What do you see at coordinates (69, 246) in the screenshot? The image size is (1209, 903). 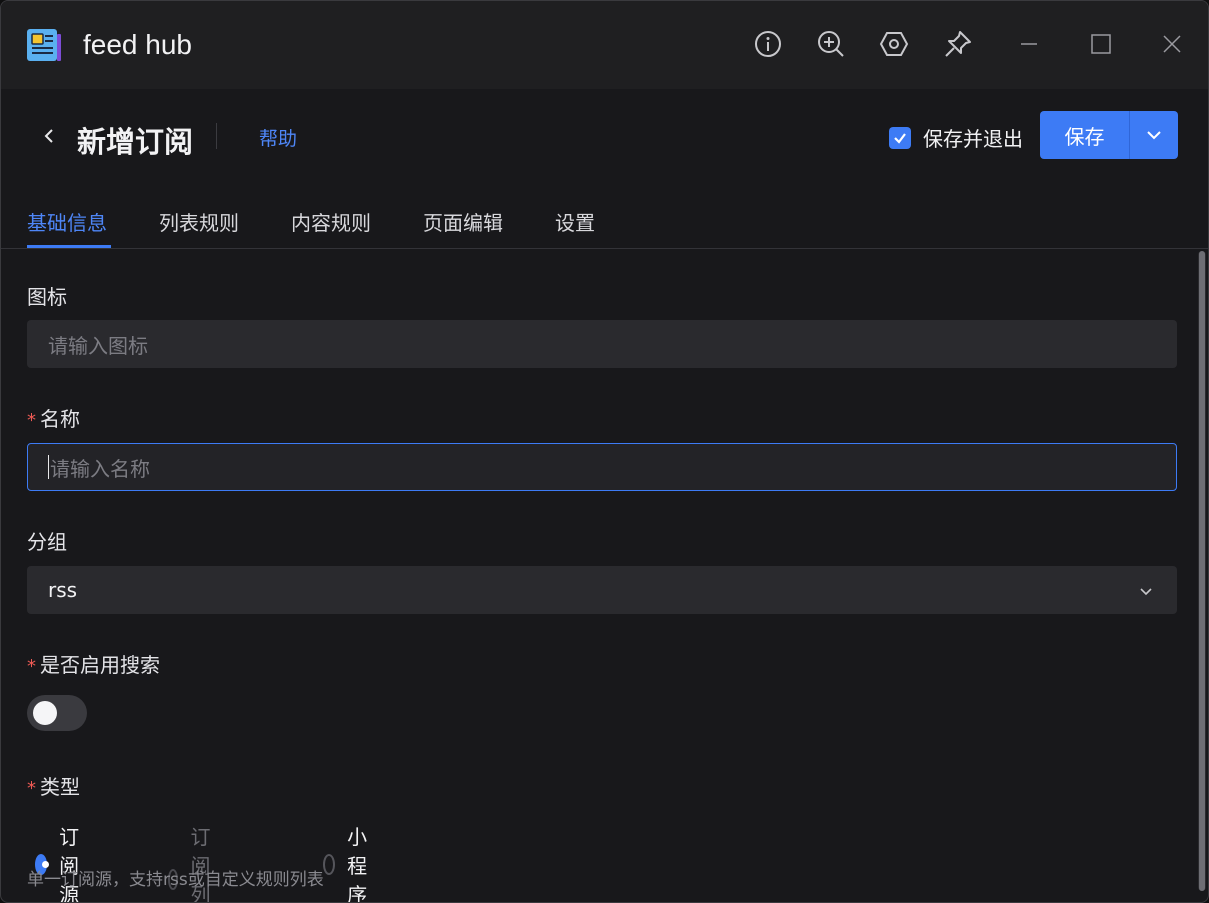 I see `active-tab-indicator` at bounding box center [69, 246].